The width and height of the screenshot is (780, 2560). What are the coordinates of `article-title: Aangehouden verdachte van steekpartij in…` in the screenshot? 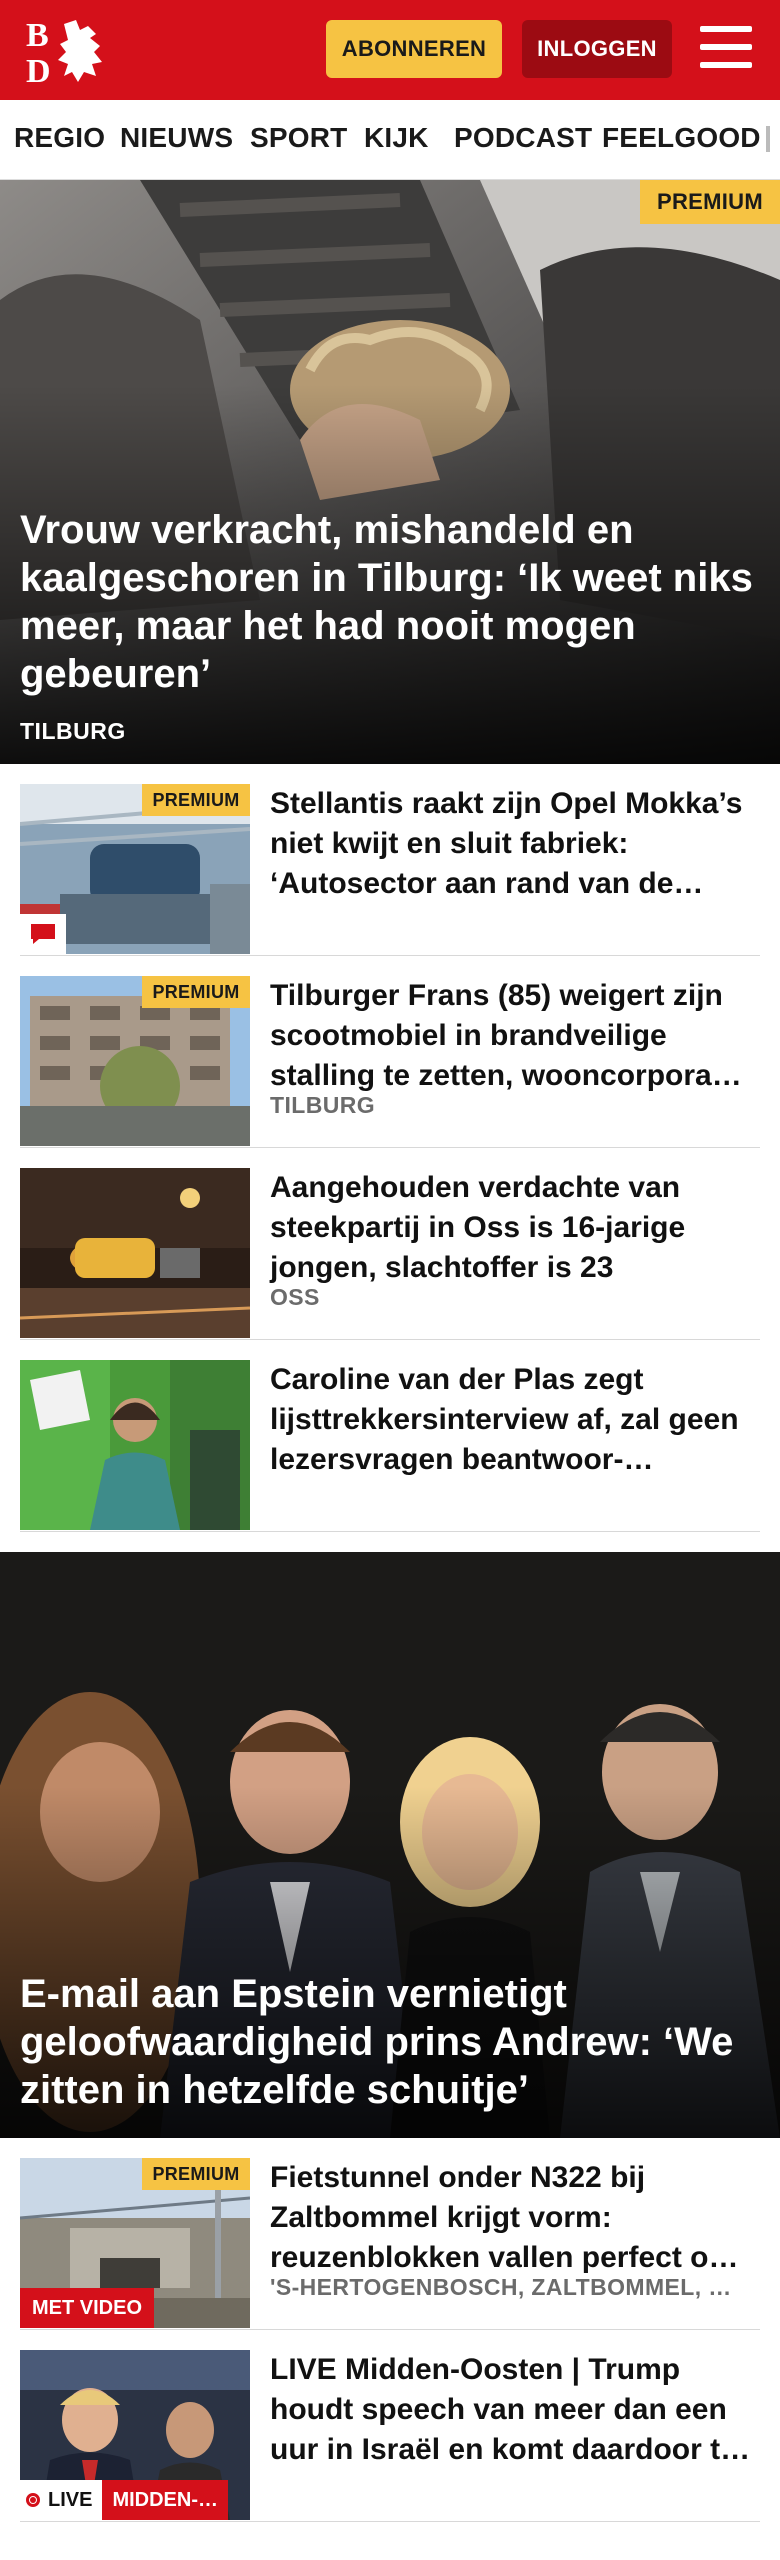 It's located at (515, 1228).